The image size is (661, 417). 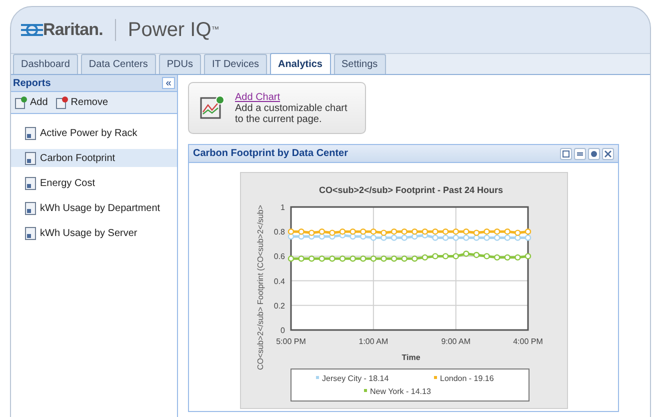 What do you see at coordinates (300, 63) in the screenshot?
I see `nav-tab: Analytics` at bounding box center [300, 63].